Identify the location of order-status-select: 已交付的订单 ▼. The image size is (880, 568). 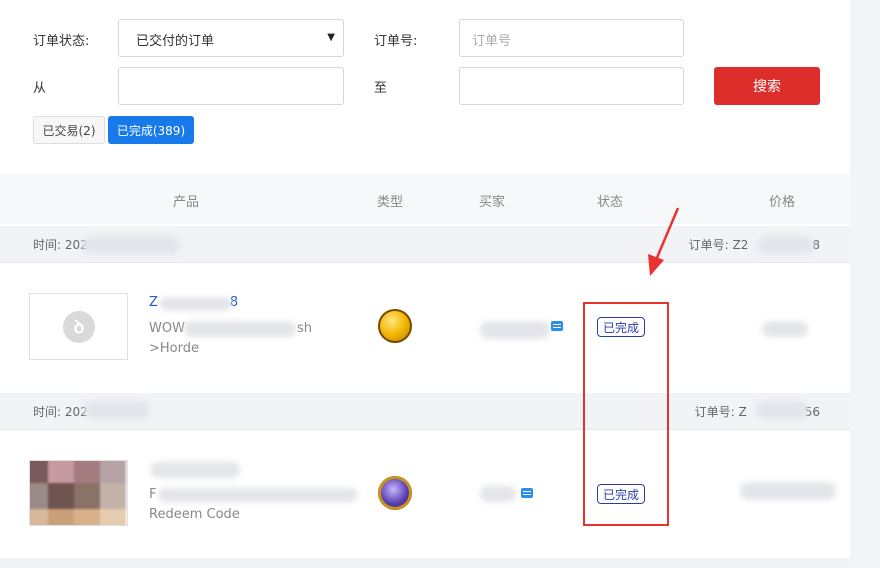
(231, 38).